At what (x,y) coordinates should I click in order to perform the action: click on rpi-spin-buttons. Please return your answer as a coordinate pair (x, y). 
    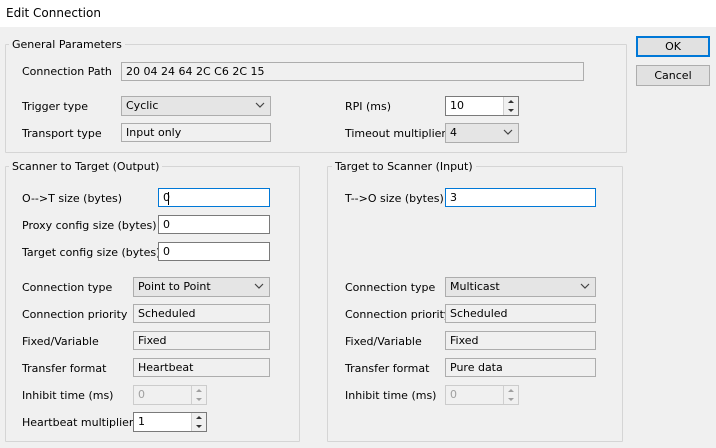
    Looking at the image, I should click on (510, 106).